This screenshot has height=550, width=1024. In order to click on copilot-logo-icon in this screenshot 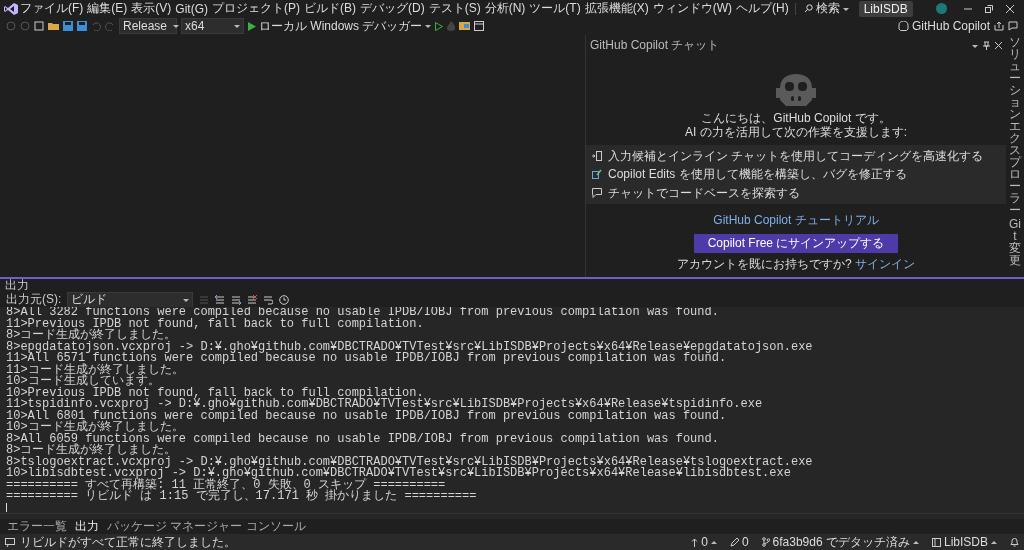, I will do `click(796, 90)`.